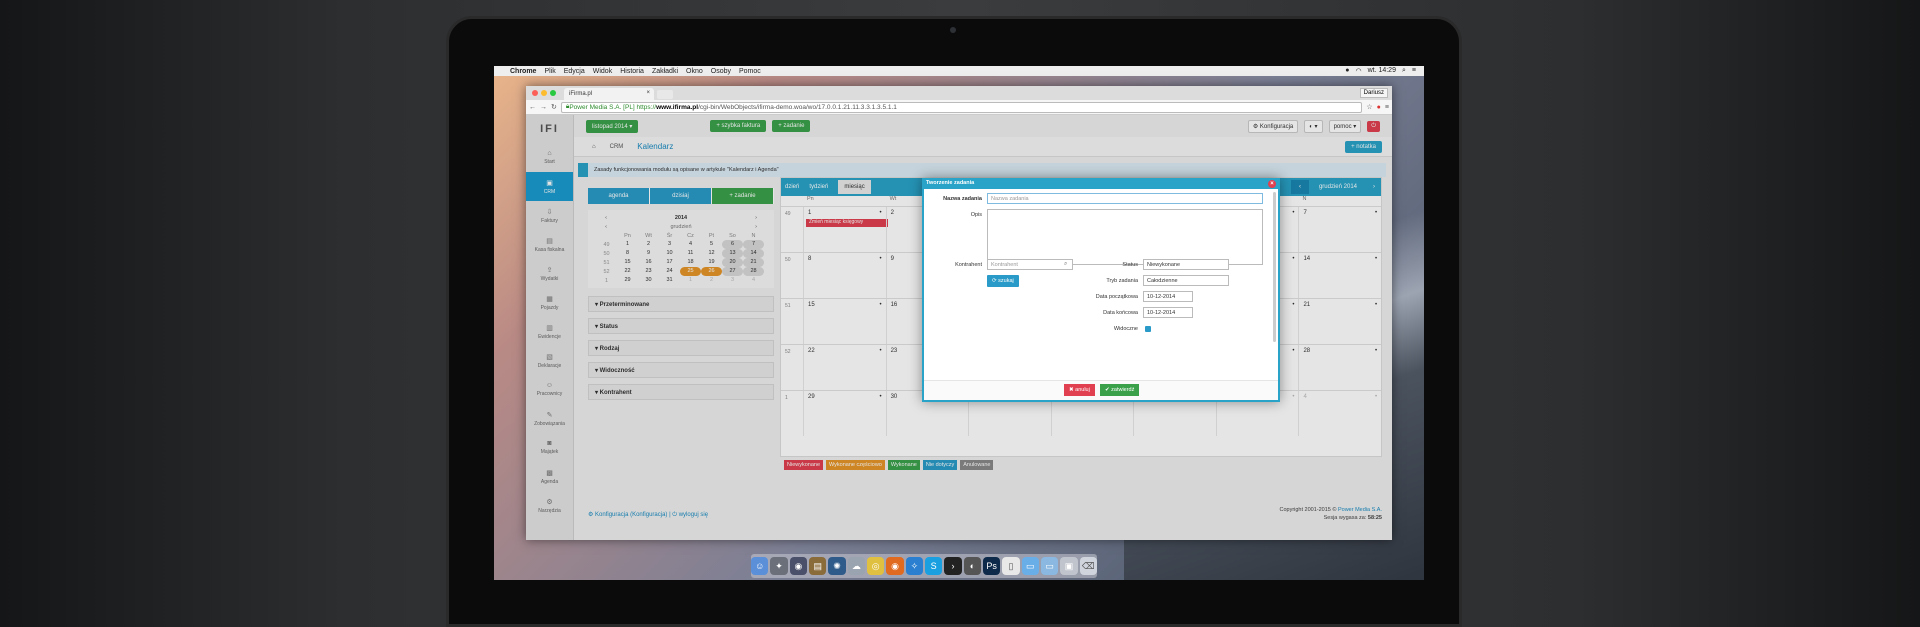  Describe the element at coordinates (1186, 280) in the screenshot. I see `mode-select: Całodzienne` at that location.